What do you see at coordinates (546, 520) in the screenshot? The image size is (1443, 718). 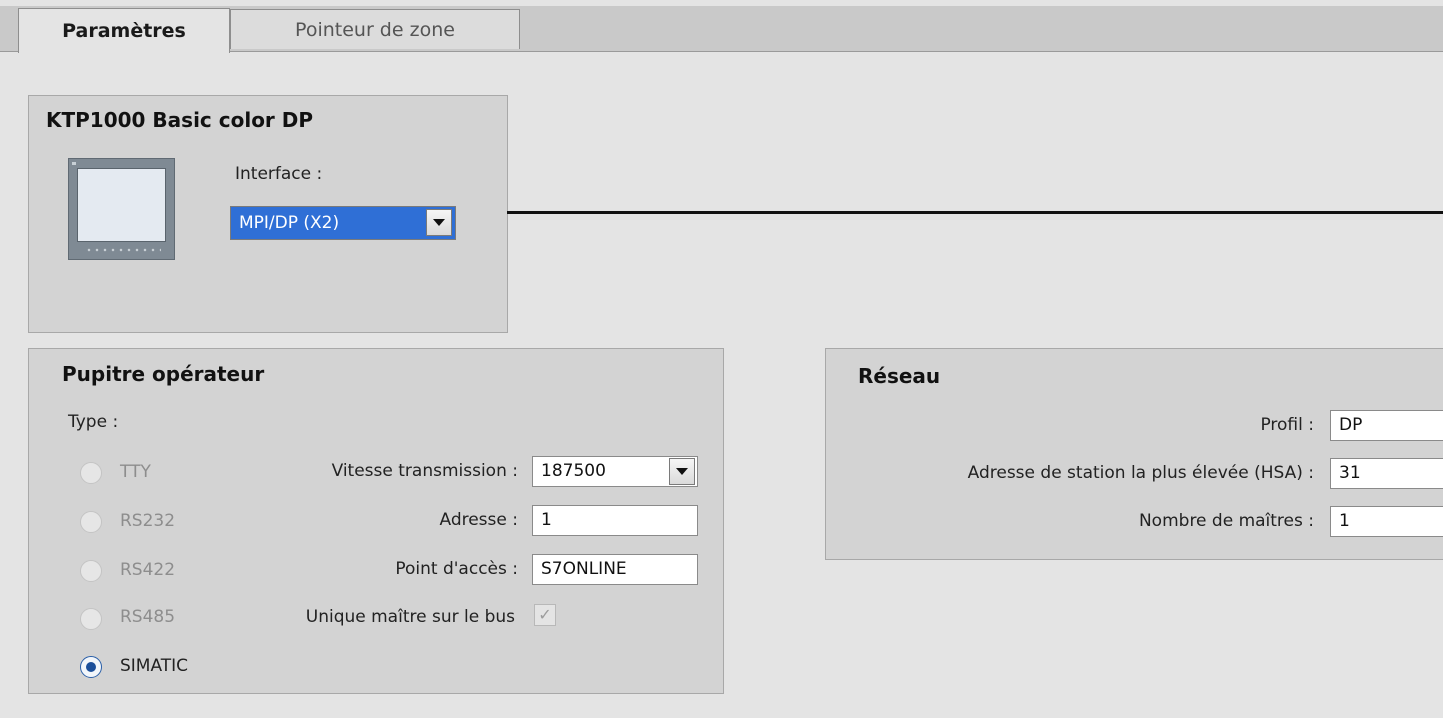 I see `address-value: 1` at bounding box center [546, 520].